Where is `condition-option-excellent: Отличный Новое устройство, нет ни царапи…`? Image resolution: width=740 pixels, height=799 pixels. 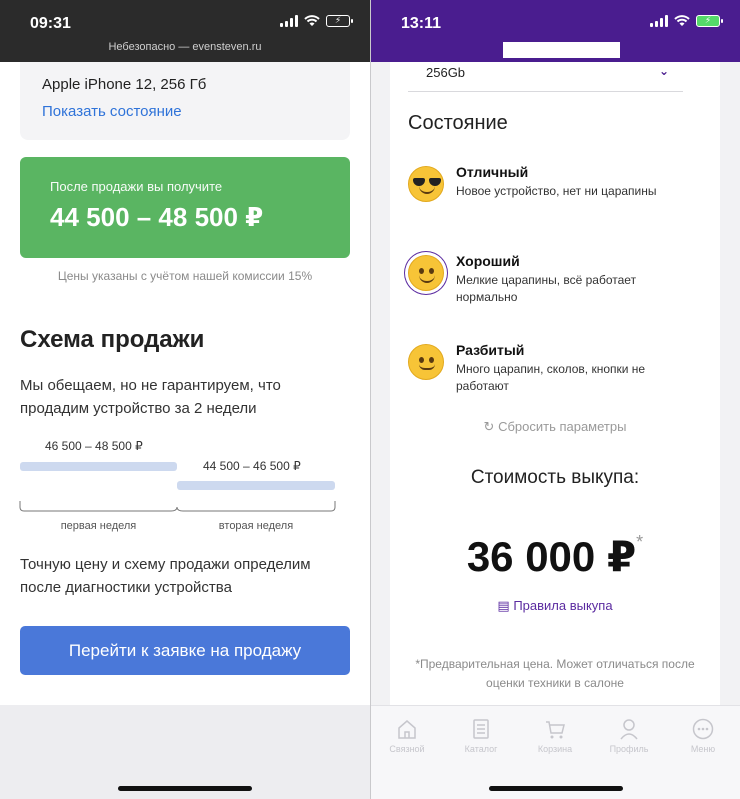
condition-option-excellent: Отличный Новое устройство, нет ни царапи… is located at coordinates (558, 192).